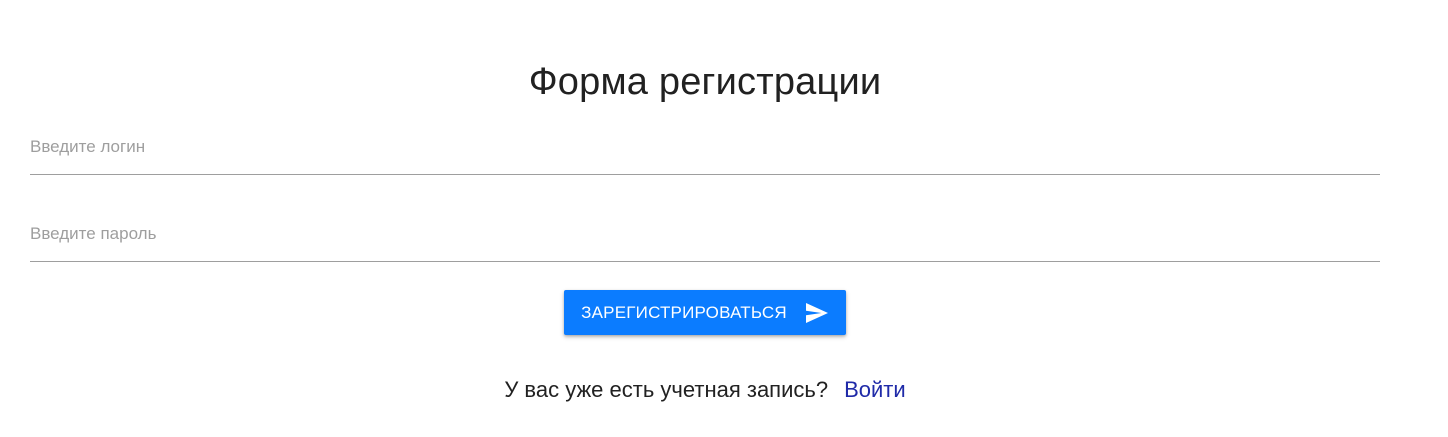 The height and width of the screenshot is (437, 1448). What do you see at coordinates (705, 82) in the screenshot?
I see `page-title: Форма регистрации` at bounding box center [705, 82].